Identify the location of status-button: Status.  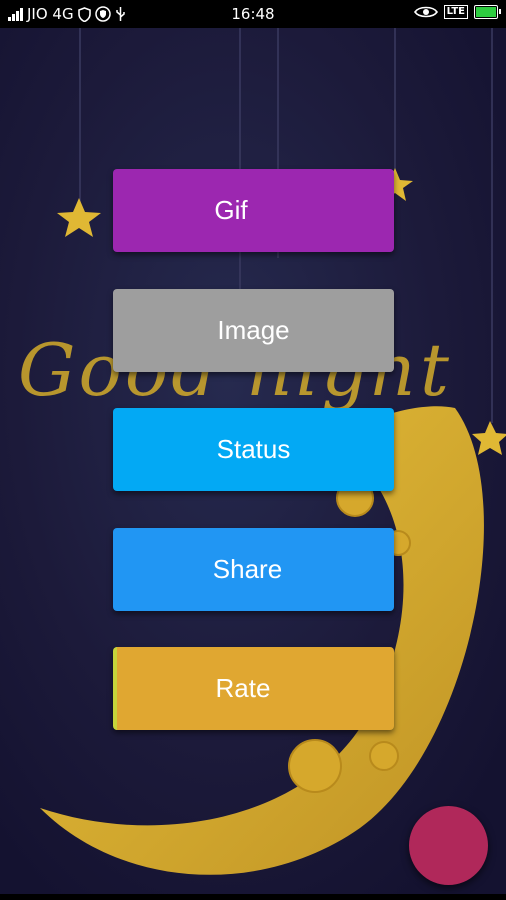
(253, 449).